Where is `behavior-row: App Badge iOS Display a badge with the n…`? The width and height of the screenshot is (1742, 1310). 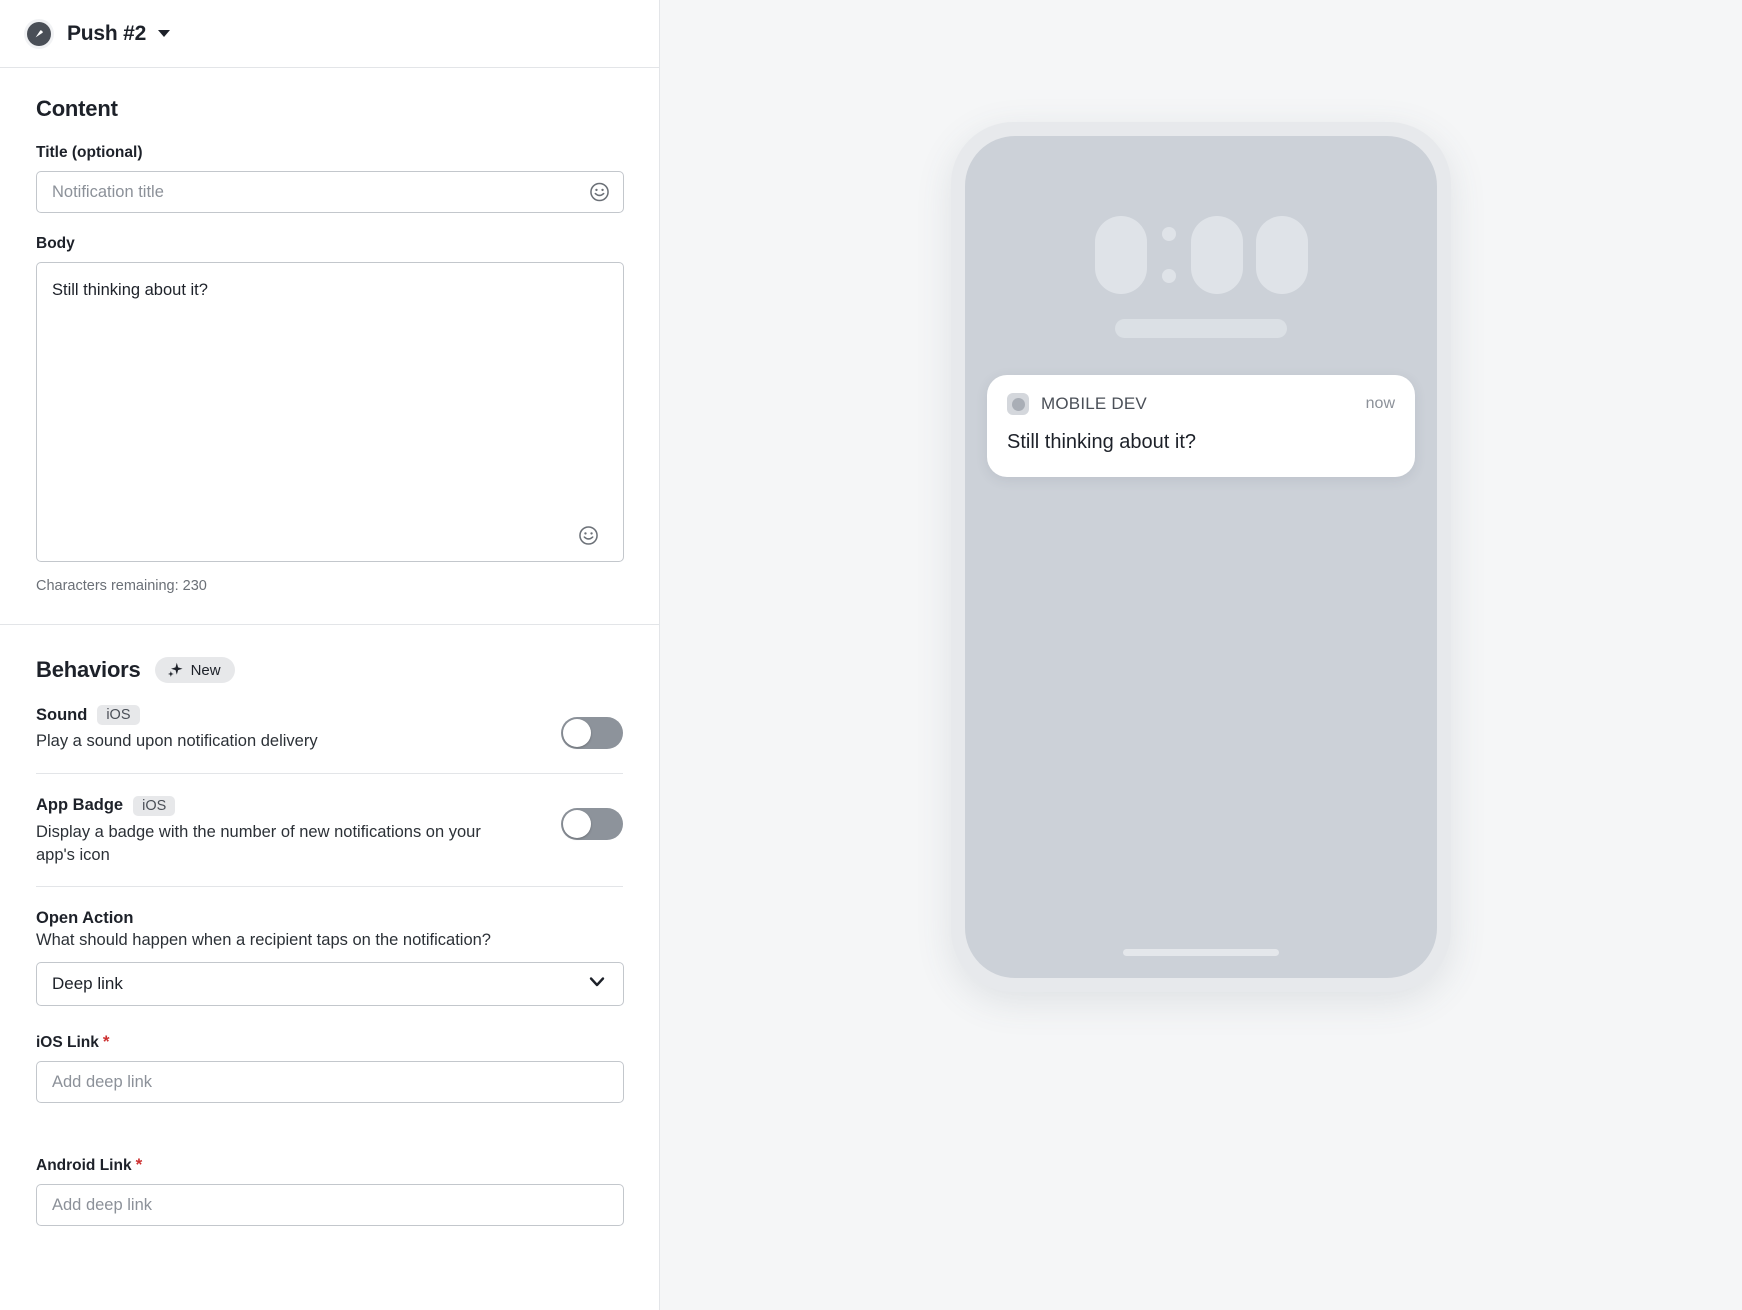 behavior-row: App Badge iOS Display a badge with the n… is located at coordinates (329, 831).